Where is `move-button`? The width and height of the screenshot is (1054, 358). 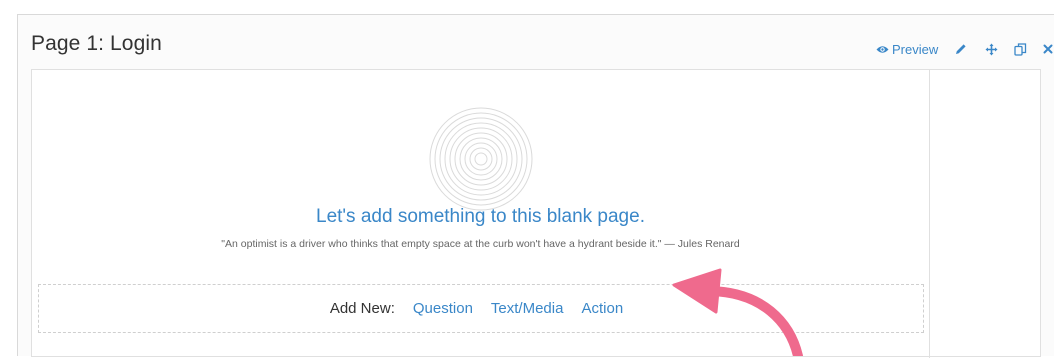 move-button is located at coordinates (991, 49).